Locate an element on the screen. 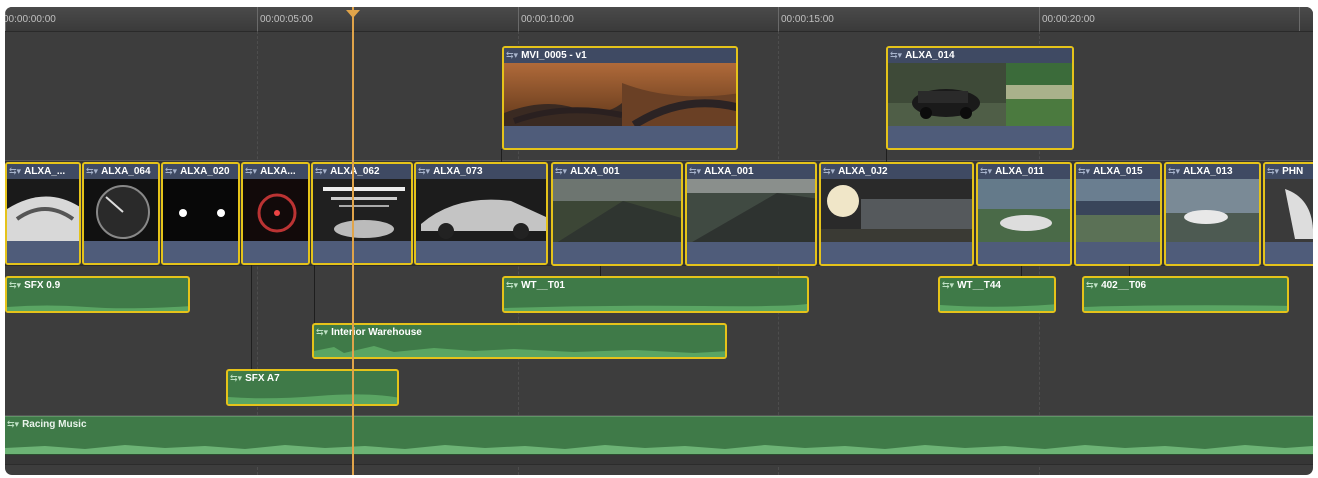 Image resolution: width=1318 pixels, height=478 pixels. ruler-tick-label: 00:00:15:00 is located at coordinates (807, 19).